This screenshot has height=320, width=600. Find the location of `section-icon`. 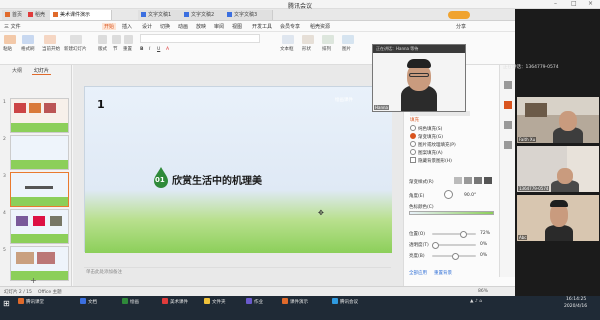

section-icon is located at coordinates (116, 39).